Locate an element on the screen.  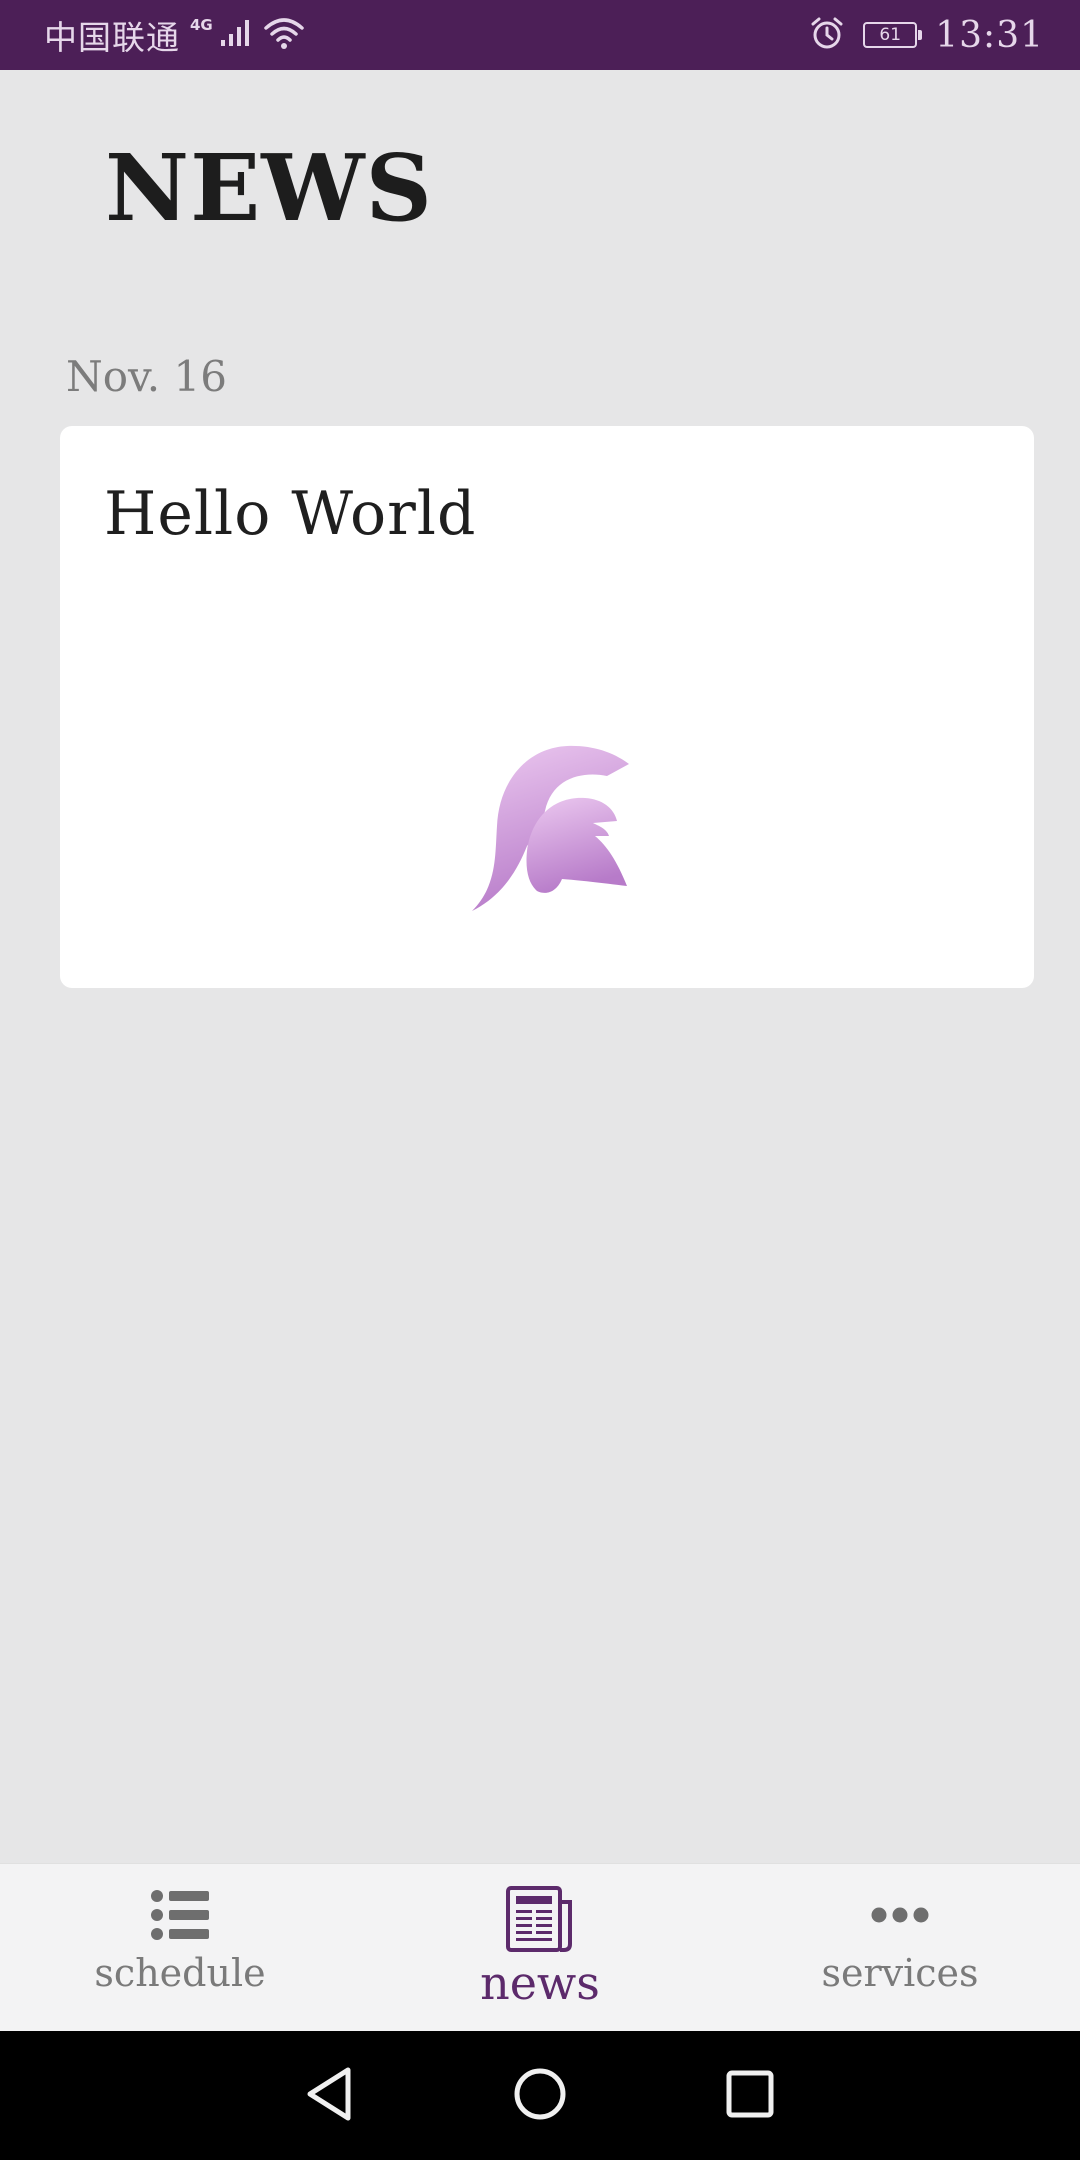
recents-button is located at coordinates (750, 2096).